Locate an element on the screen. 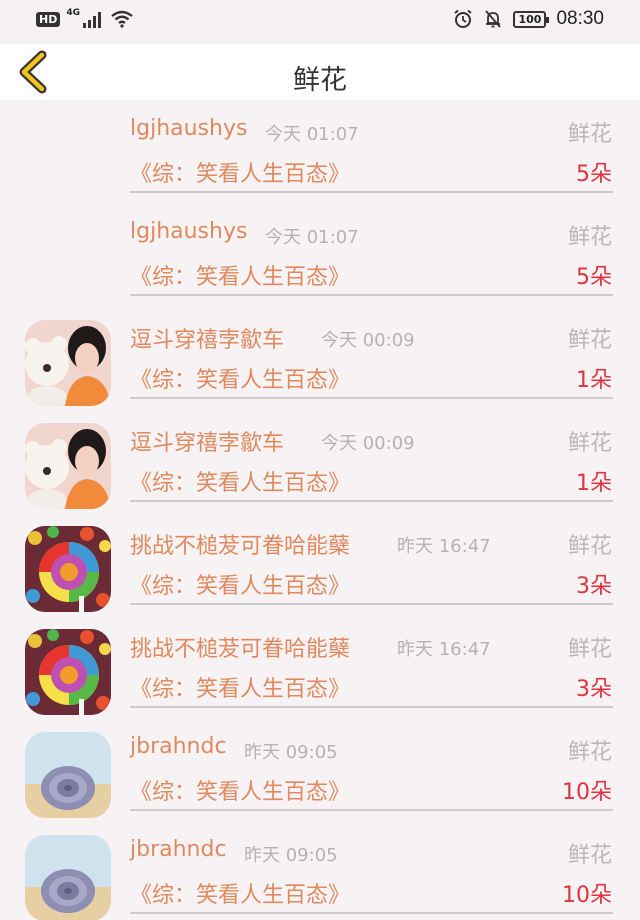  hd-badge: HD is located at coordinates (48, 19).